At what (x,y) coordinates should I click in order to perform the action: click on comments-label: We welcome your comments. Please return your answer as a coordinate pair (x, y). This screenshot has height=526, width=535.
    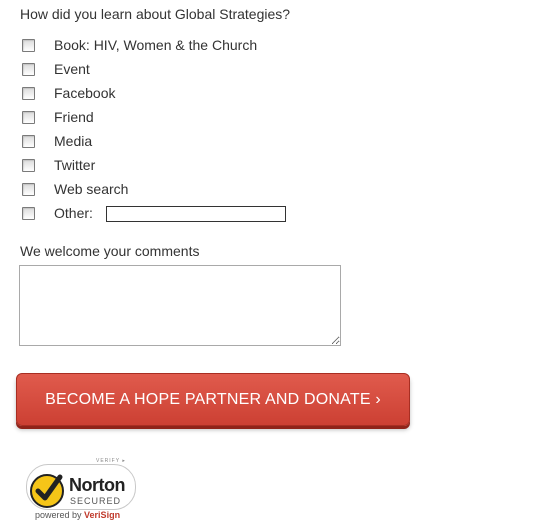
    Looking at the image, I should click on (110, 251).